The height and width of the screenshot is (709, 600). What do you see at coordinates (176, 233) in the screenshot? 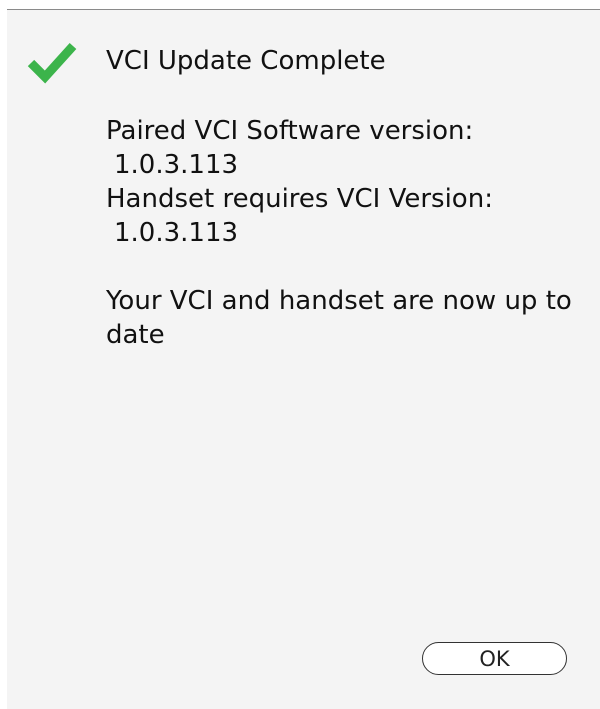
I see `required-version-value: 1.0.3.113` at bounding box center [176, 233].